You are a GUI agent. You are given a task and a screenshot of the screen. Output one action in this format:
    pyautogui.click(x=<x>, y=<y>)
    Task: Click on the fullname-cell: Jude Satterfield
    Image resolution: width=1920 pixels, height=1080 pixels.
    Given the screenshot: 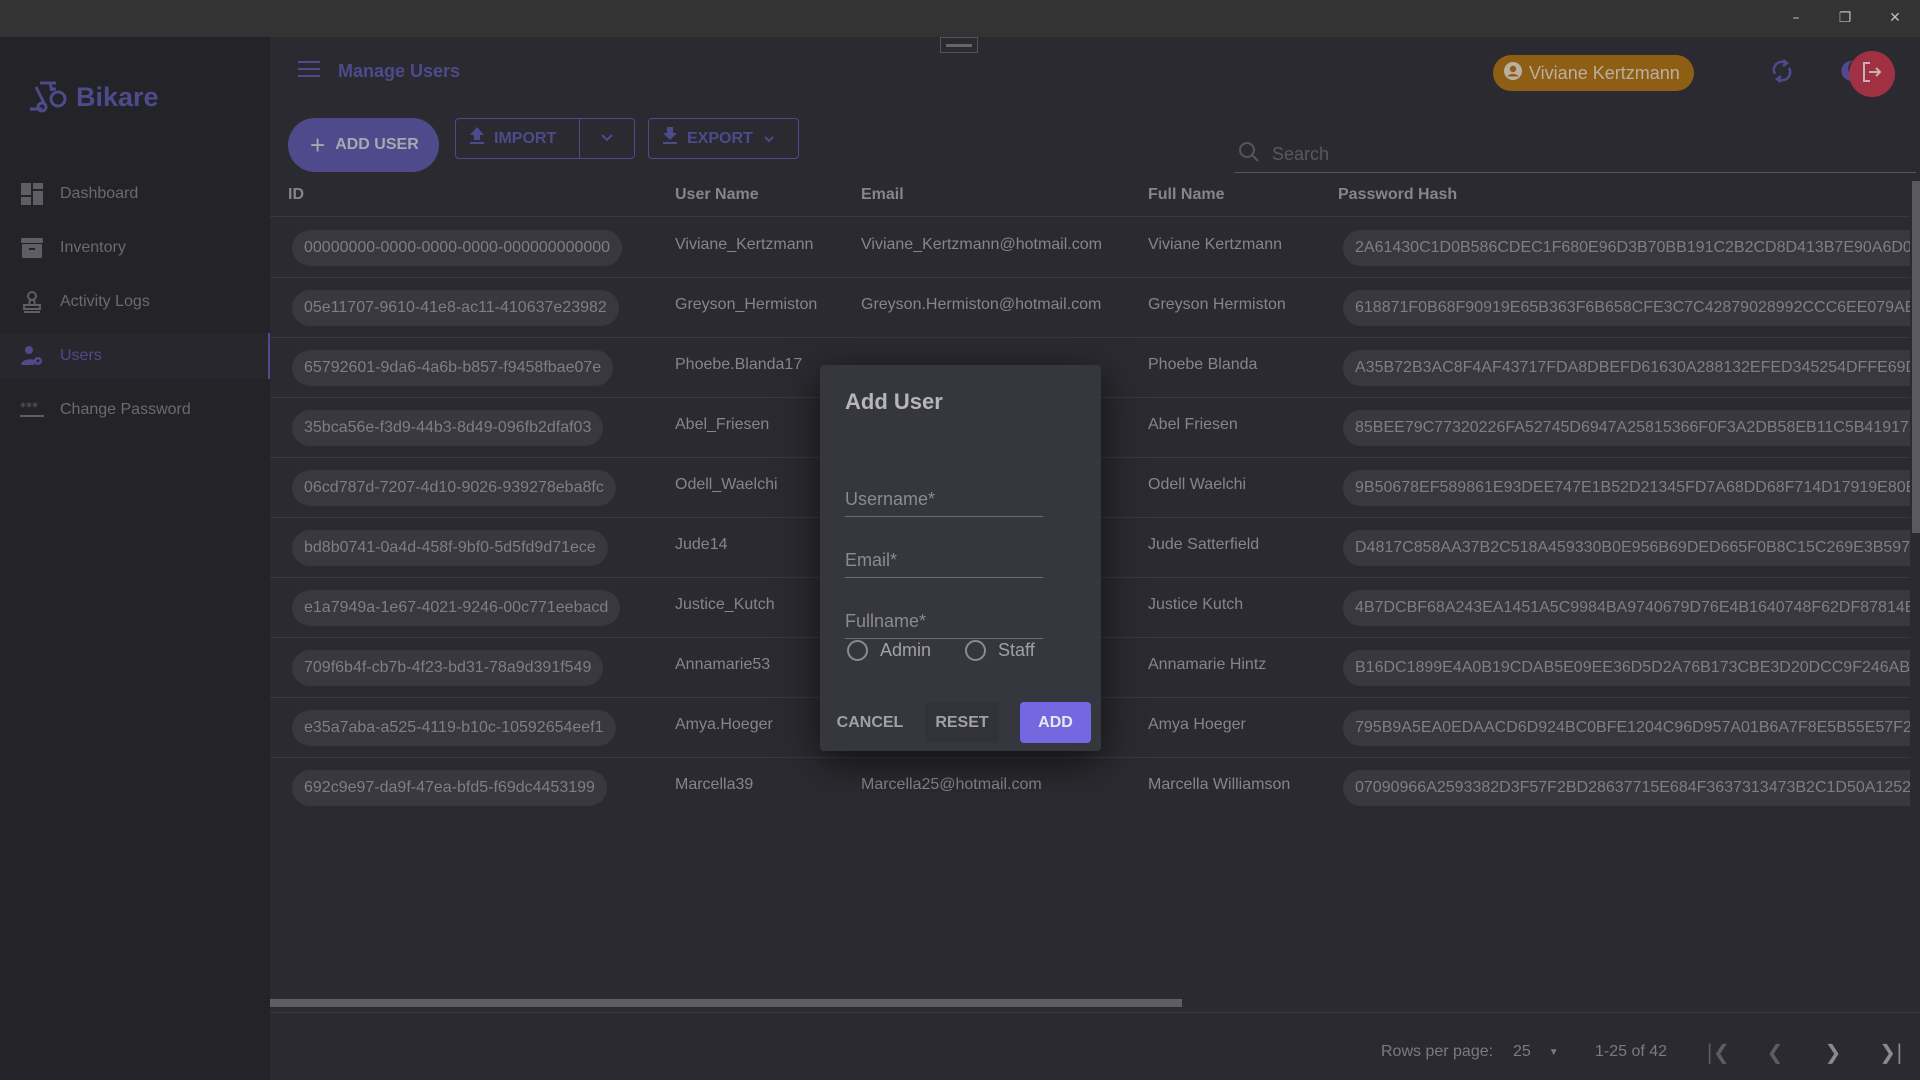 What is the action you would take?
    pyautogui.click(x=1204, y=544)
    